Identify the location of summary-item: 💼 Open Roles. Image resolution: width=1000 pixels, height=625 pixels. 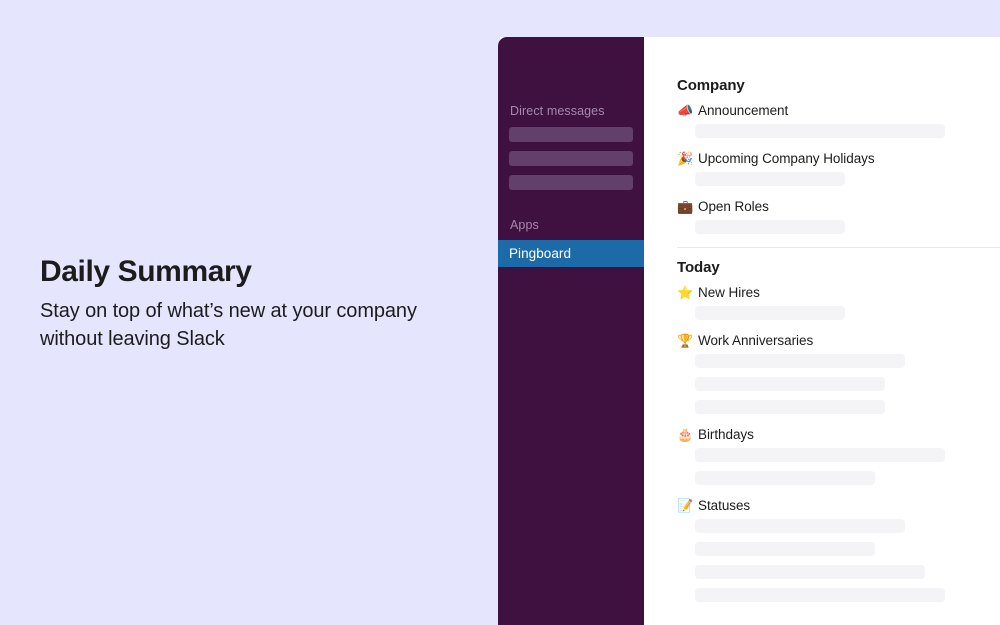
(838, 206).